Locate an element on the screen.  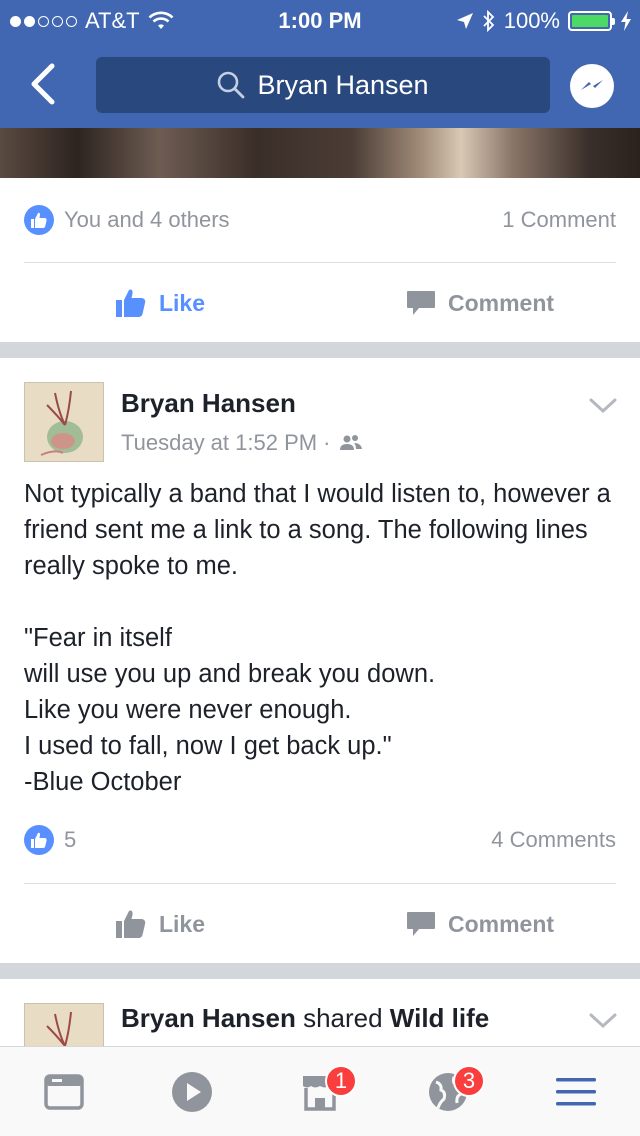
tab-menu is located at coordinates (576, 1091).